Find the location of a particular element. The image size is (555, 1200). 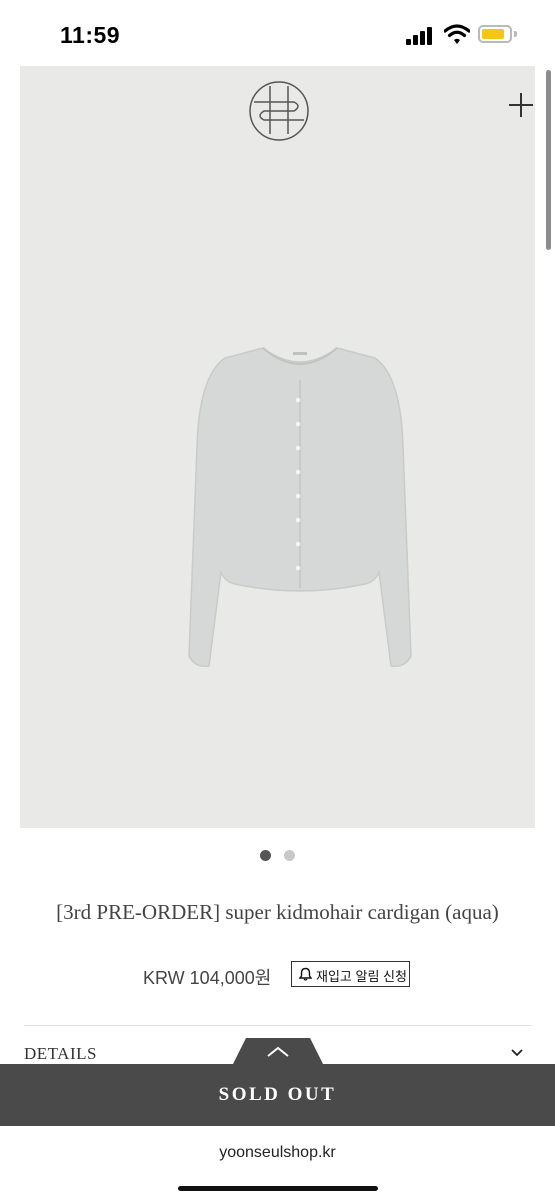

battery-icon is located at coordinates (495, 34).